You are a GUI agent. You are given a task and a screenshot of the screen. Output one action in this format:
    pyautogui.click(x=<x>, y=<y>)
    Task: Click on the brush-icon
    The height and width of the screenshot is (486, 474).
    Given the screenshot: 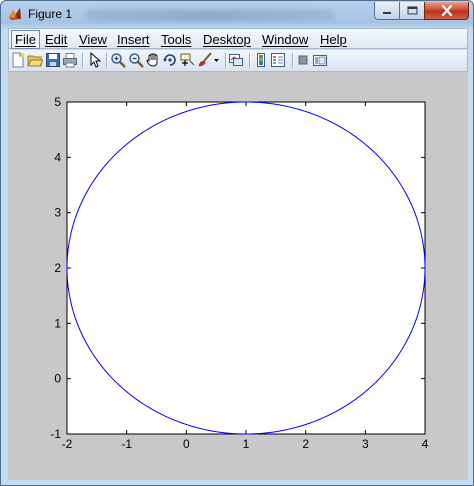 What is the action you would take?
    pyautogui.click(x=205, y=60)
    